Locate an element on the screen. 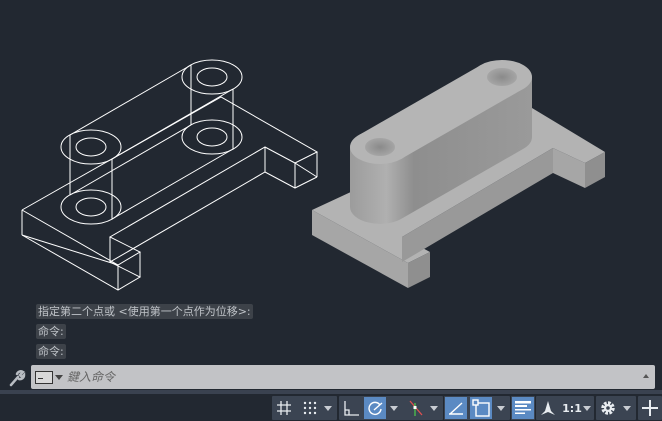 This screenshot has height=421, width=662. polar-dropdown is located at coordinates (394, 408).